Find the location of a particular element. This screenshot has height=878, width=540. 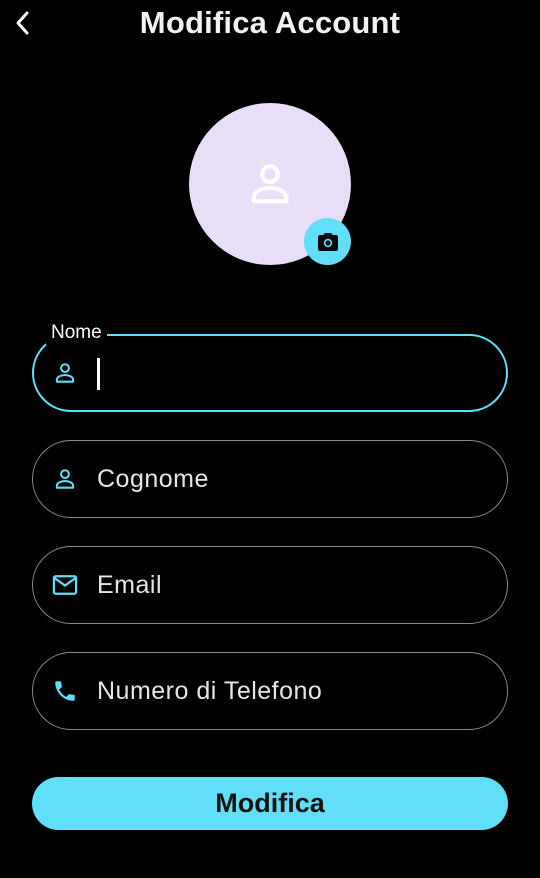

email-input is located at coordinates (292, 585).